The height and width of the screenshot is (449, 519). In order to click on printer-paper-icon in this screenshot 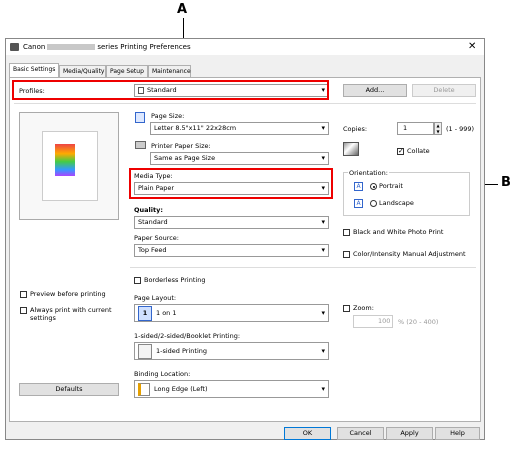, I will do `click(140, 145)`.